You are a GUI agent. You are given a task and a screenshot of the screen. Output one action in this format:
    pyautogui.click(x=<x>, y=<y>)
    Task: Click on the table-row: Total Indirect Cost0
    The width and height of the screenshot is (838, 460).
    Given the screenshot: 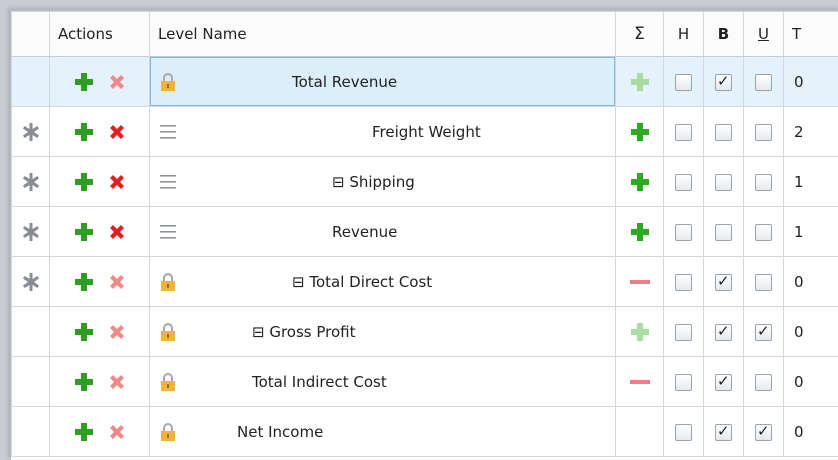 What is the action you would take?
    pyautogui.click(x=425, y=382)
    